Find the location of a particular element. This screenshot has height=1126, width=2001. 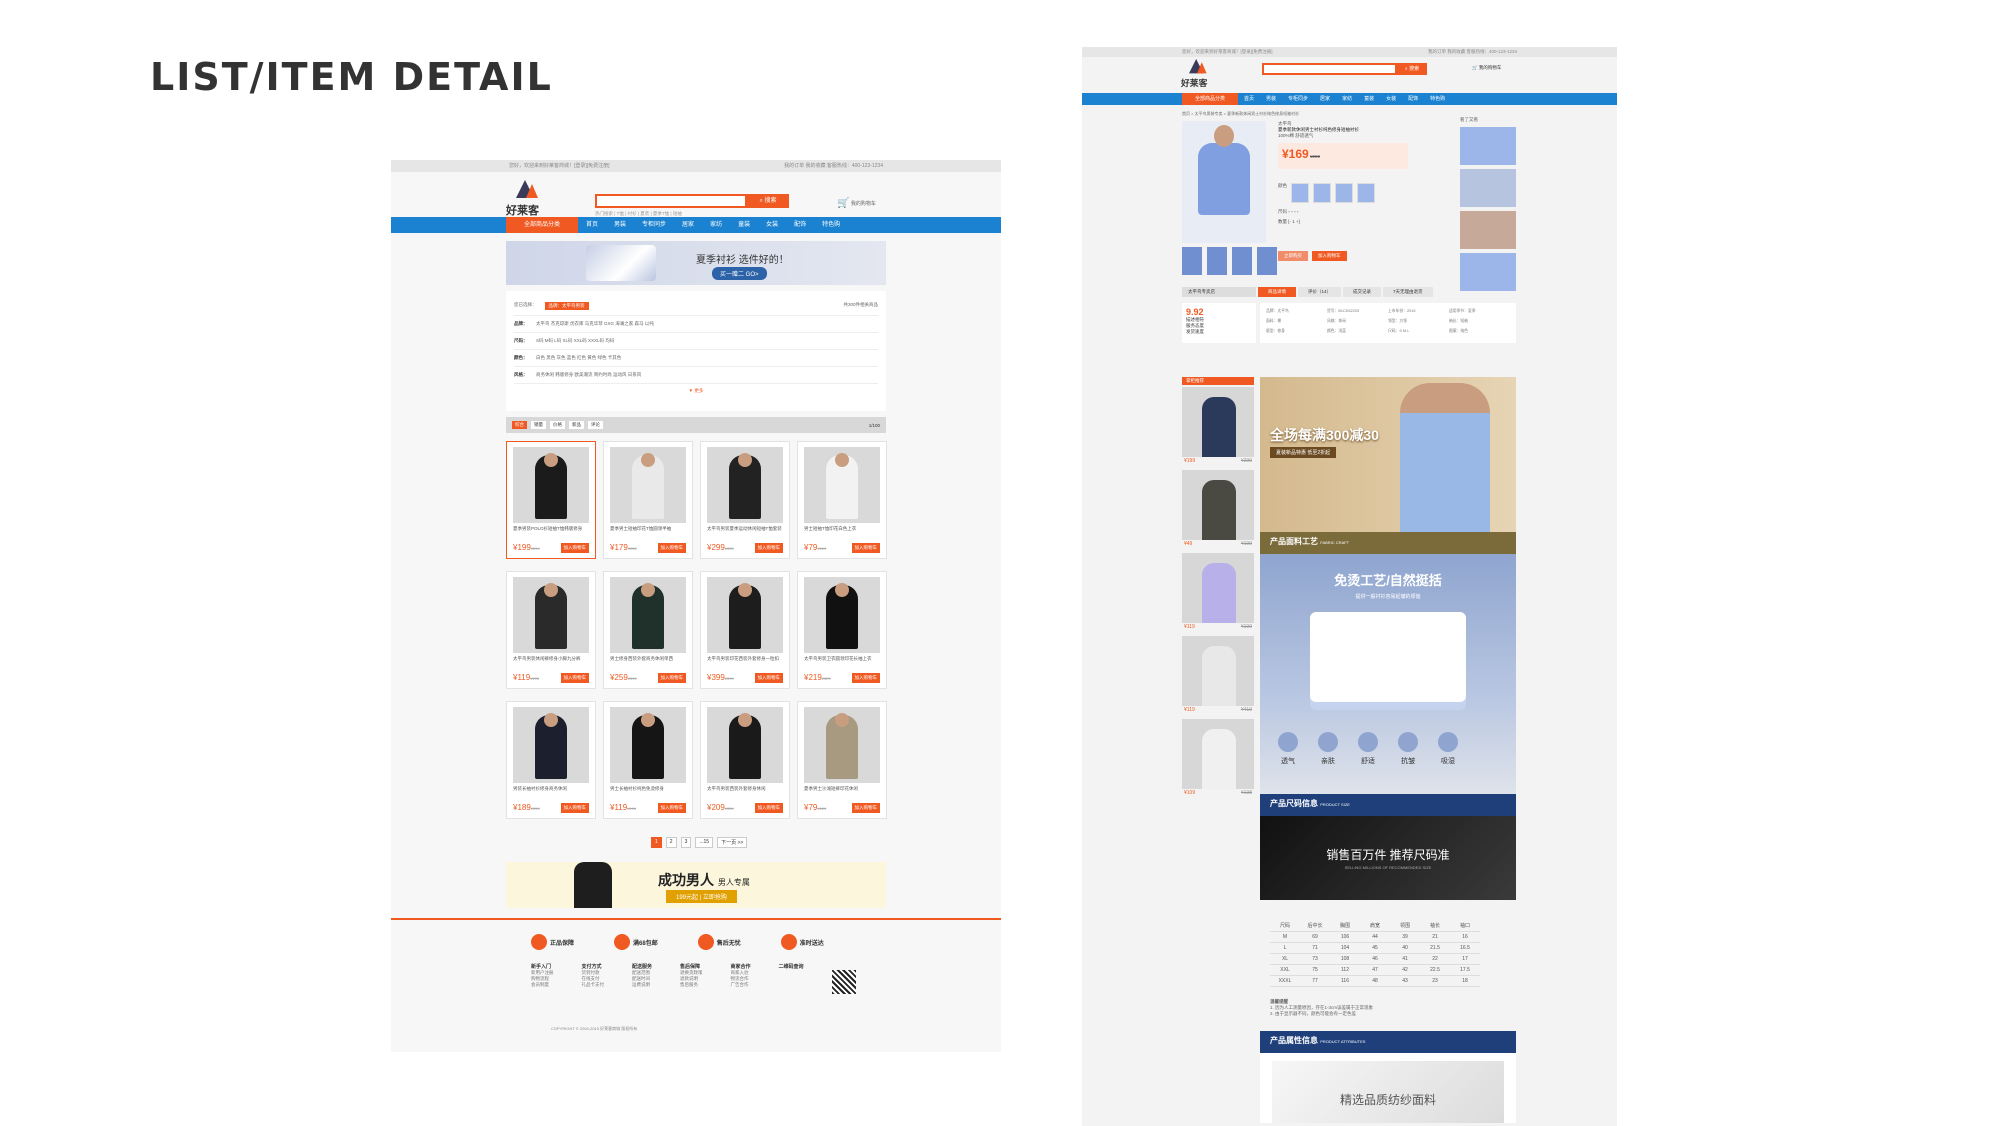

nav-item: 配饰 is located at coordinates (1413, 99).